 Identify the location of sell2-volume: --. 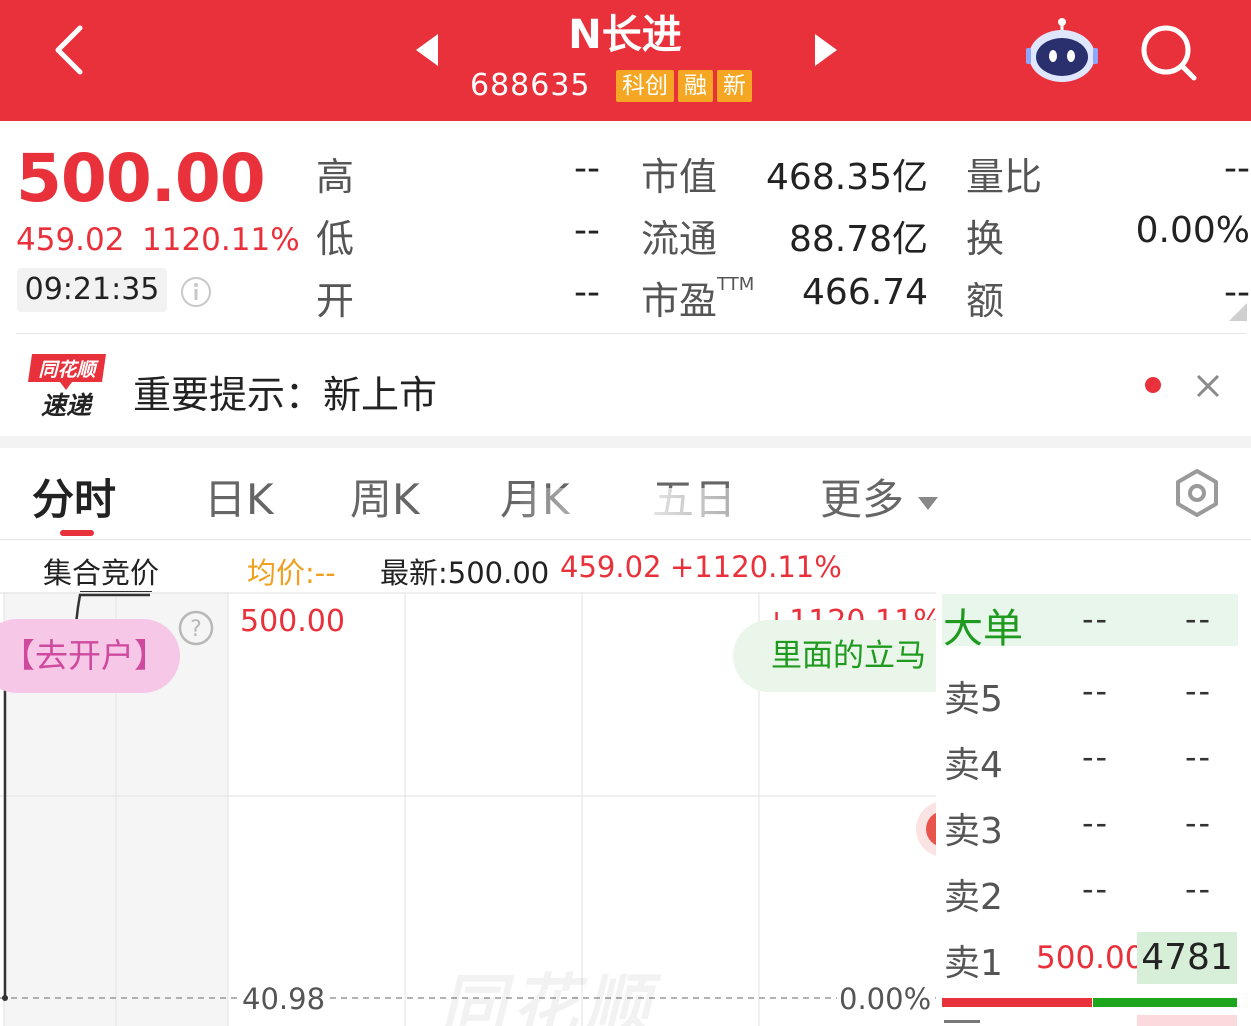
(1199, 889).